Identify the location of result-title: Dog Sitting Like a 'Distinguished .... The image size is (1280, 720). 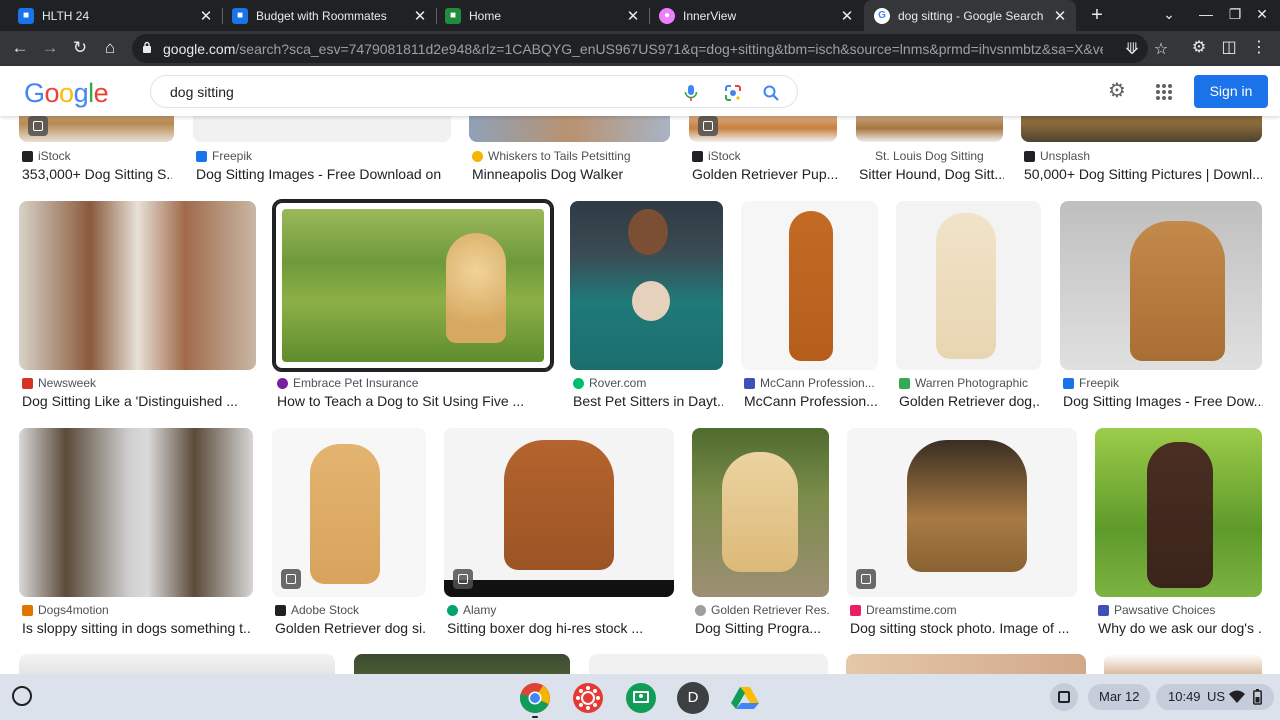
(130, 401).